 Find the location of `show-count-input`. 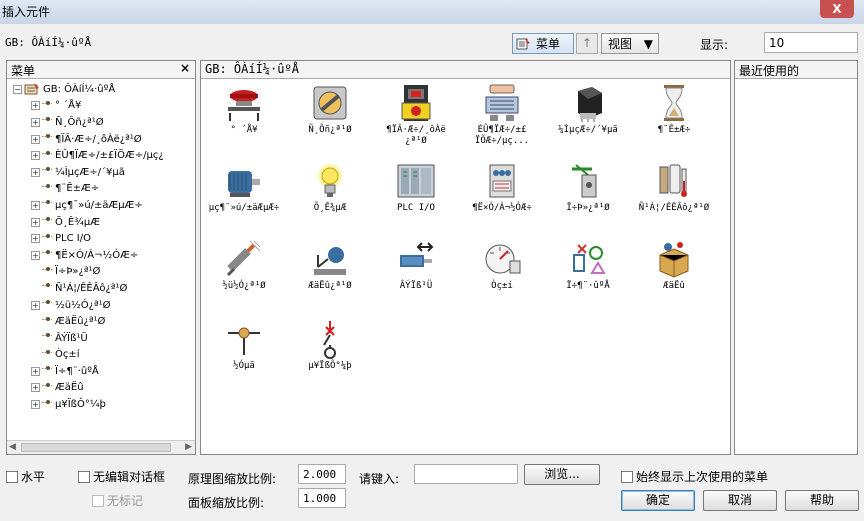

show-count-input is located at coordinates (811, 42).